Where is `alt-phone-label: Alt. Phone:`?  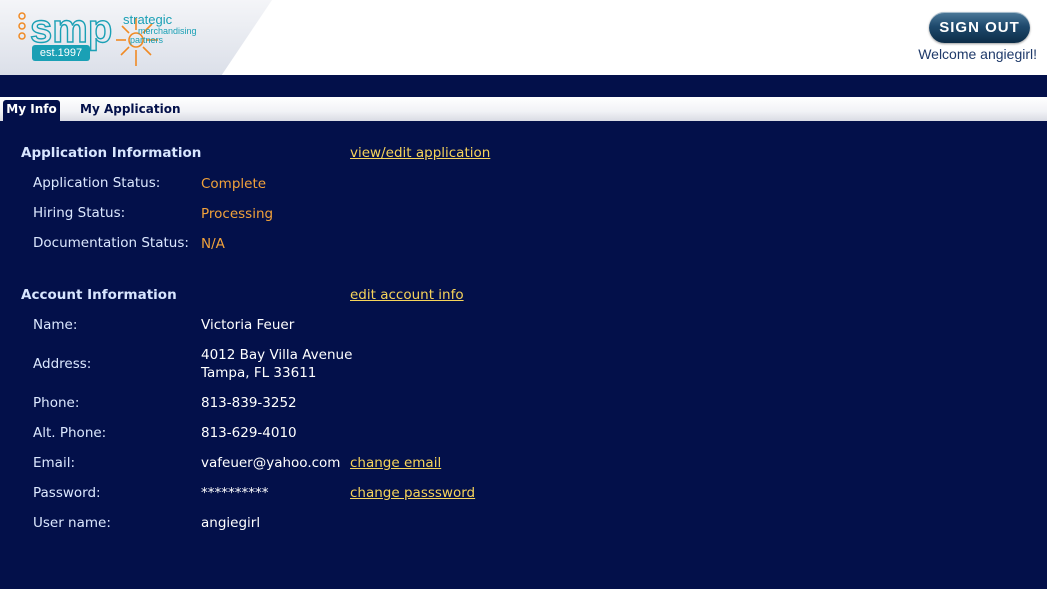 alt-phone-label: Alt. Phone: is located at coordinates (70, 433).